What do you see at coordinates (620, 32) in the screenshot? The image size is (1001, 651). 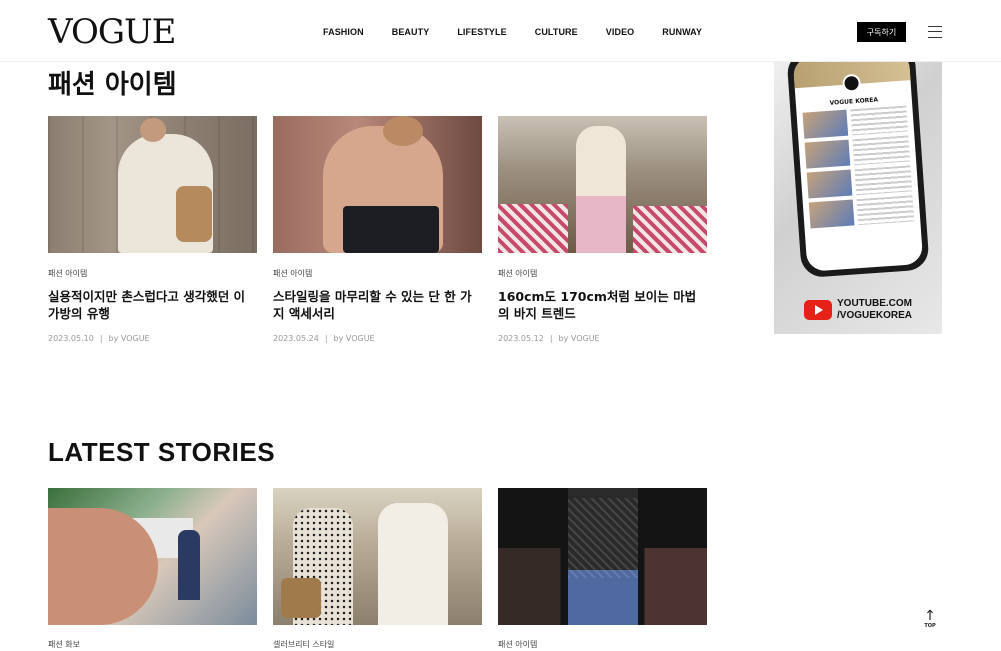 I see `nav-video: VIDEO` at bounding box center [620, 32].